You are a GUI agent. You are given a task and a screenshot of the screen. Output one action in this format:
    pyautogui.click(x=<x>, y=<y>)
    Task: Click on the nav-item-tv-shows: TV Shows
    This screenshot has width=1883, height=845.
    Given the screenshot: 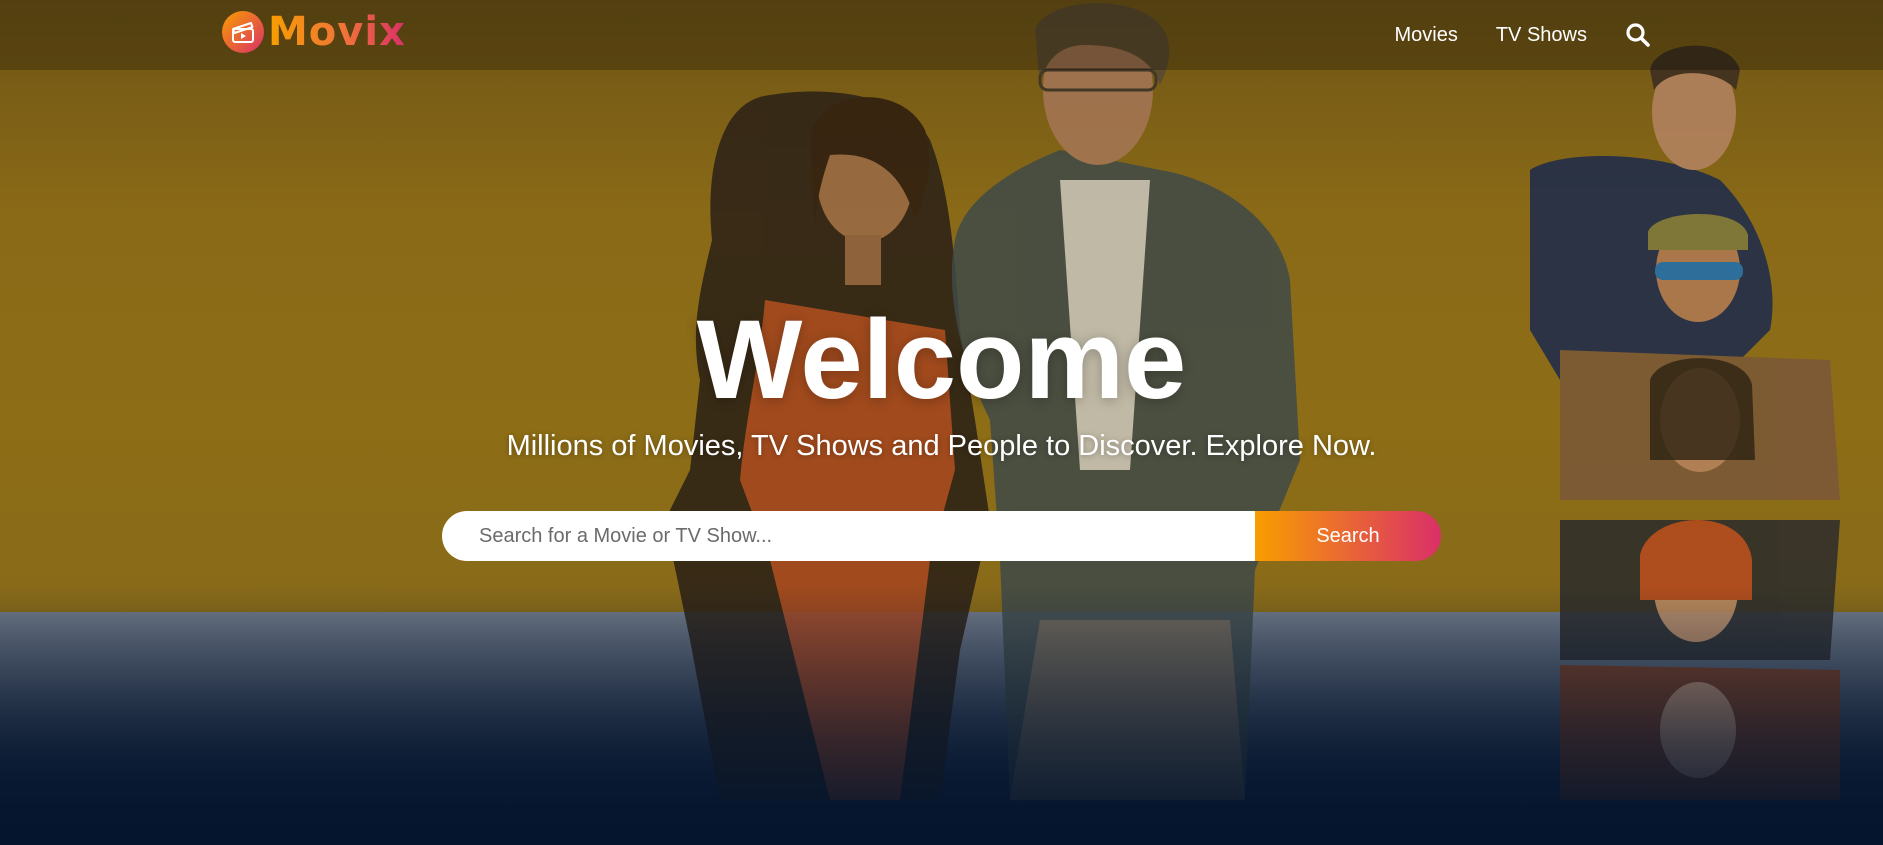 What is the action you would take?
    pyautogui.click(x=1541, y=35)
    